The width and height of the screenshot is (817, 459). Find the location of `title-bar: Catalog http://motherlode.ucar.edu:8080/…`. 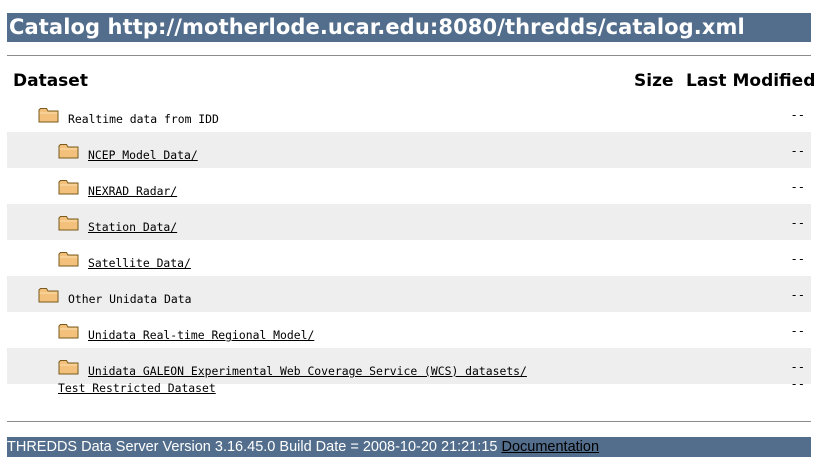

title-bar: Catalog http://motherlode.ucar.edu:8080/… is located at coordinates (409, 27).